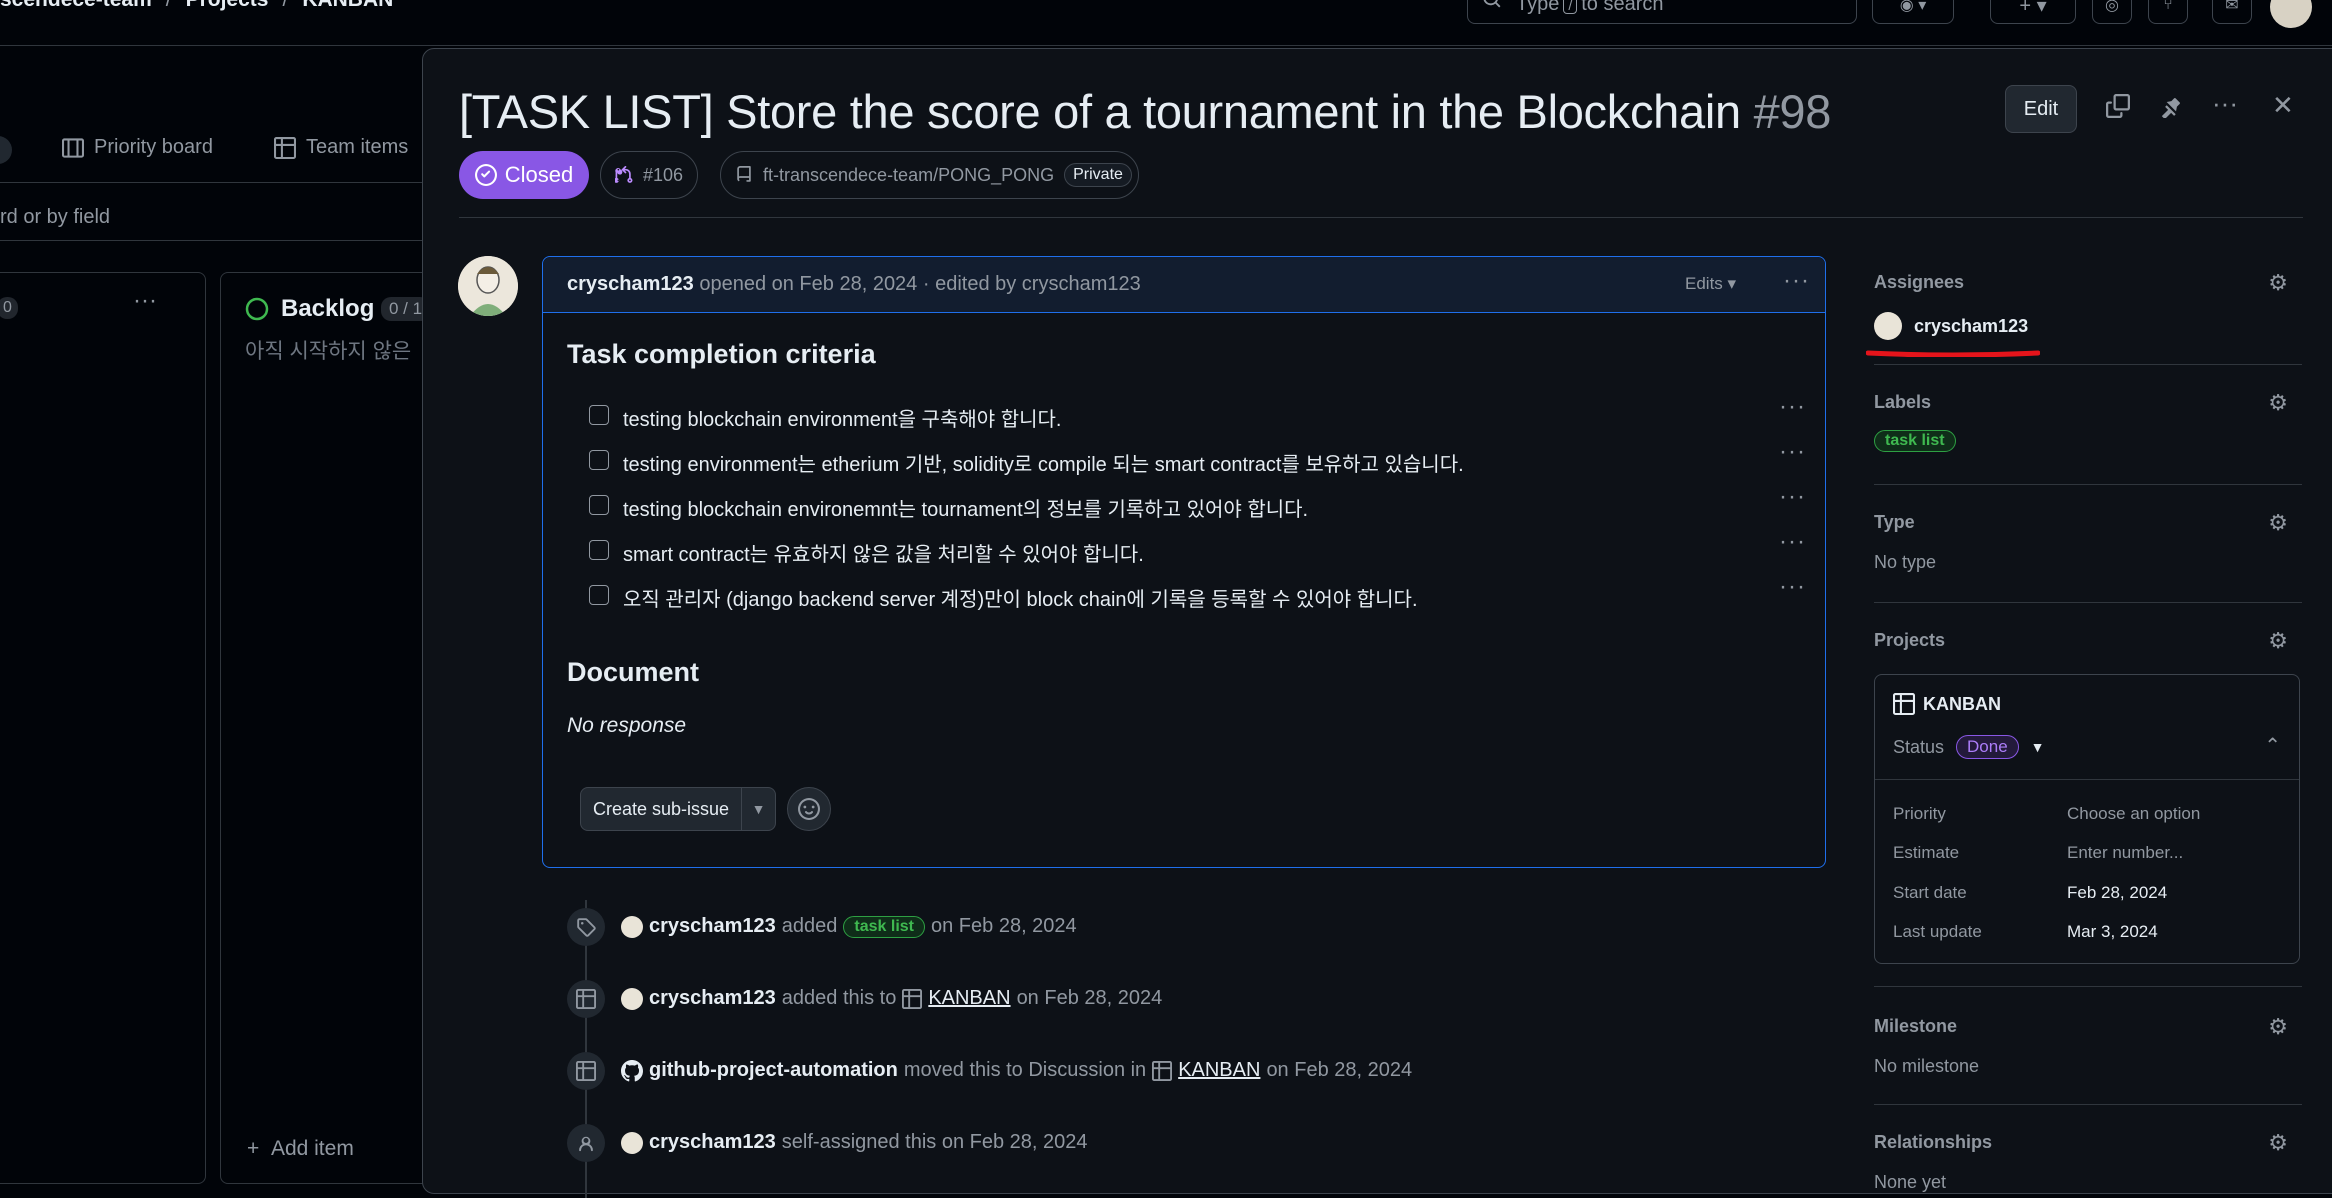 Image resolution: width=2332 pixels, height=1198 pixels. What do you see at coordinates (145, 301) in the screenshot?
I see `column-menu-icon: ···` at bounding box center [145, 301].